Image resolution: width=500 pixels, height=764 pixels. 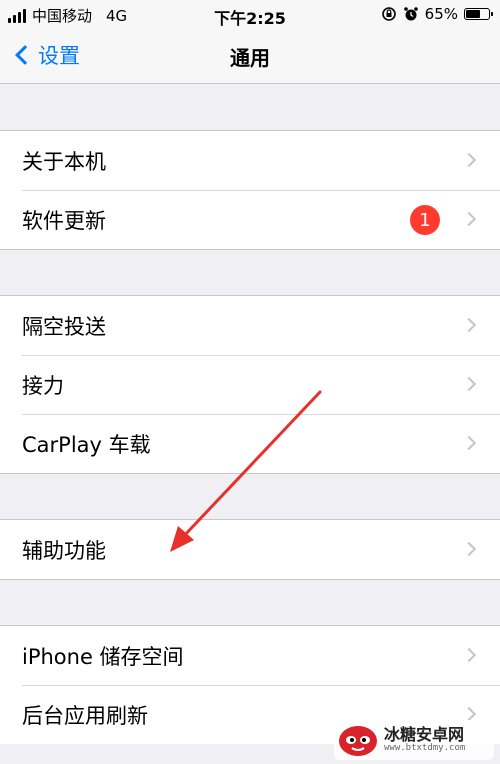 I want to click on row-handoff: 接力, so click(x=250, y=384).